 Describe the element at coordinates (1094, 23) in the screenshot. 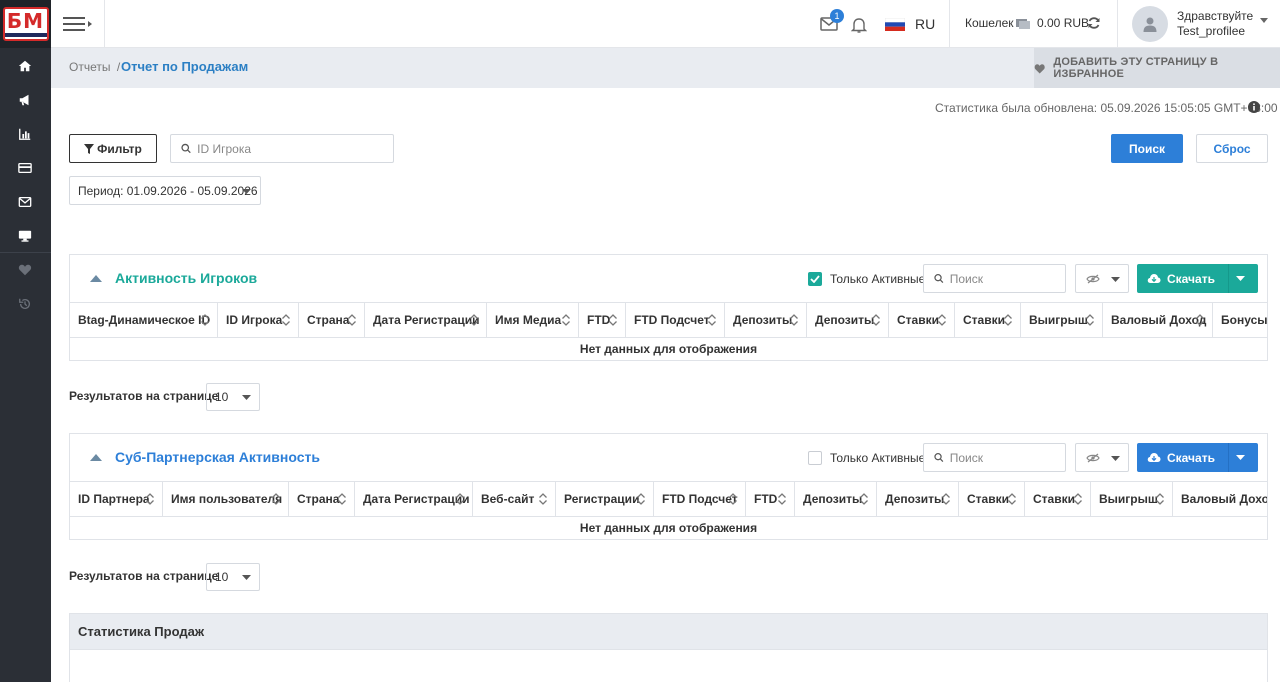

I see `refresh-icon` at that location.